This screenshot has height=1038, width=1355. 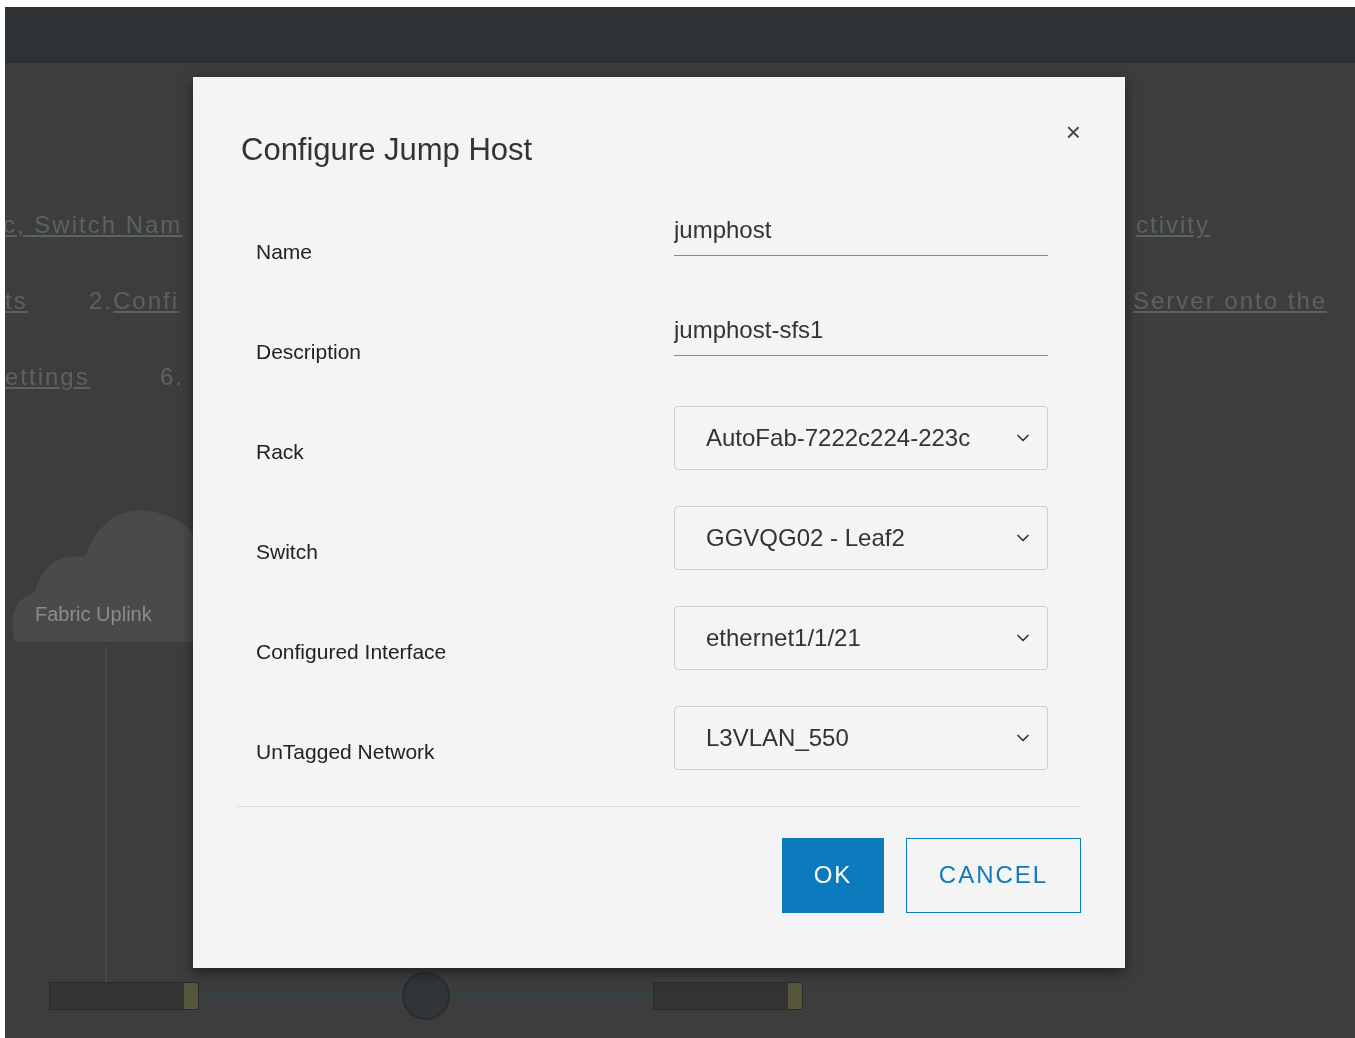 What do you see at coordinates (287, 552) in the screenshot?
I see `field-label: Switch` at bounding box center [287, 552].